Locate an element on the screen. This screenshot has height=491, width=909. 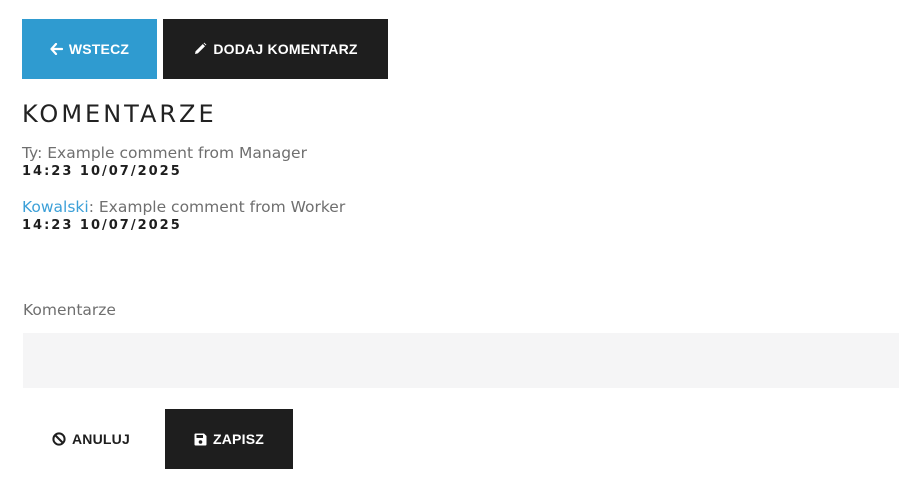
comment-line: Kowalski: Example comment from Worker is located at coordinates (183, 207).